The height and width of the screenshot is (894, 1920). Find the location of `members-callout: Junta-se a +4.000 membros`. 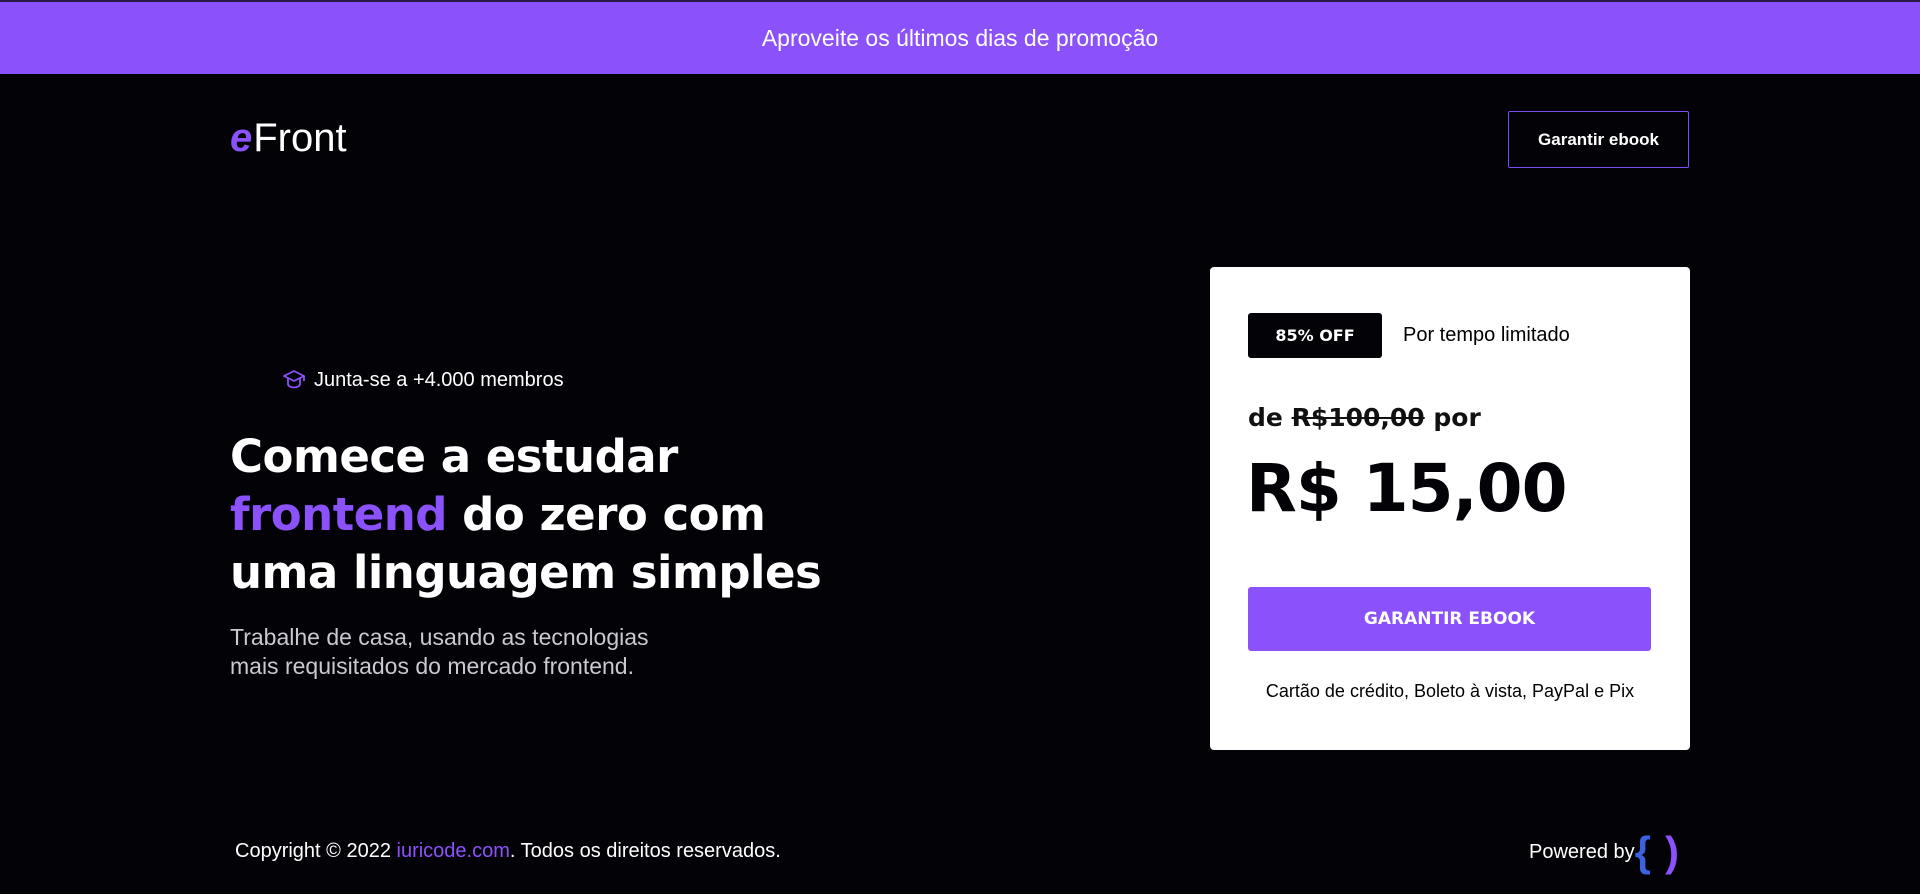

members-callout: Junta-se a +4.000 membros is located at coordinates (423, 380).